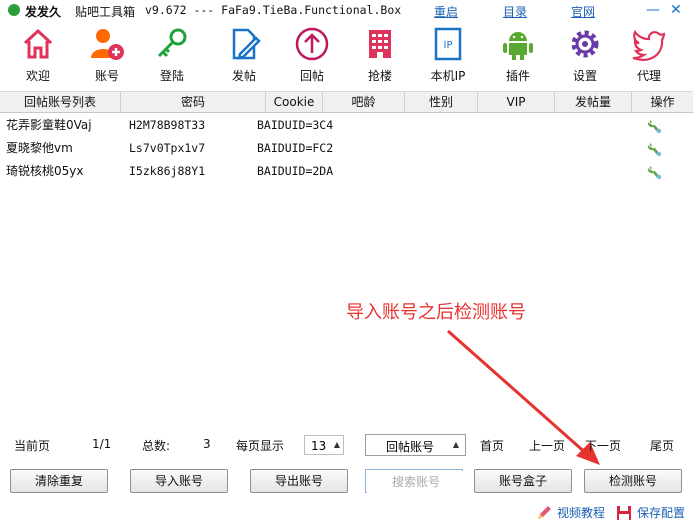 Image resolution: width=693 pixels, height=526 pixels. What do you see at coordinates (312, 44) in the screenshot?
I see `reply-up-icon` at bounding box center [312, 44].